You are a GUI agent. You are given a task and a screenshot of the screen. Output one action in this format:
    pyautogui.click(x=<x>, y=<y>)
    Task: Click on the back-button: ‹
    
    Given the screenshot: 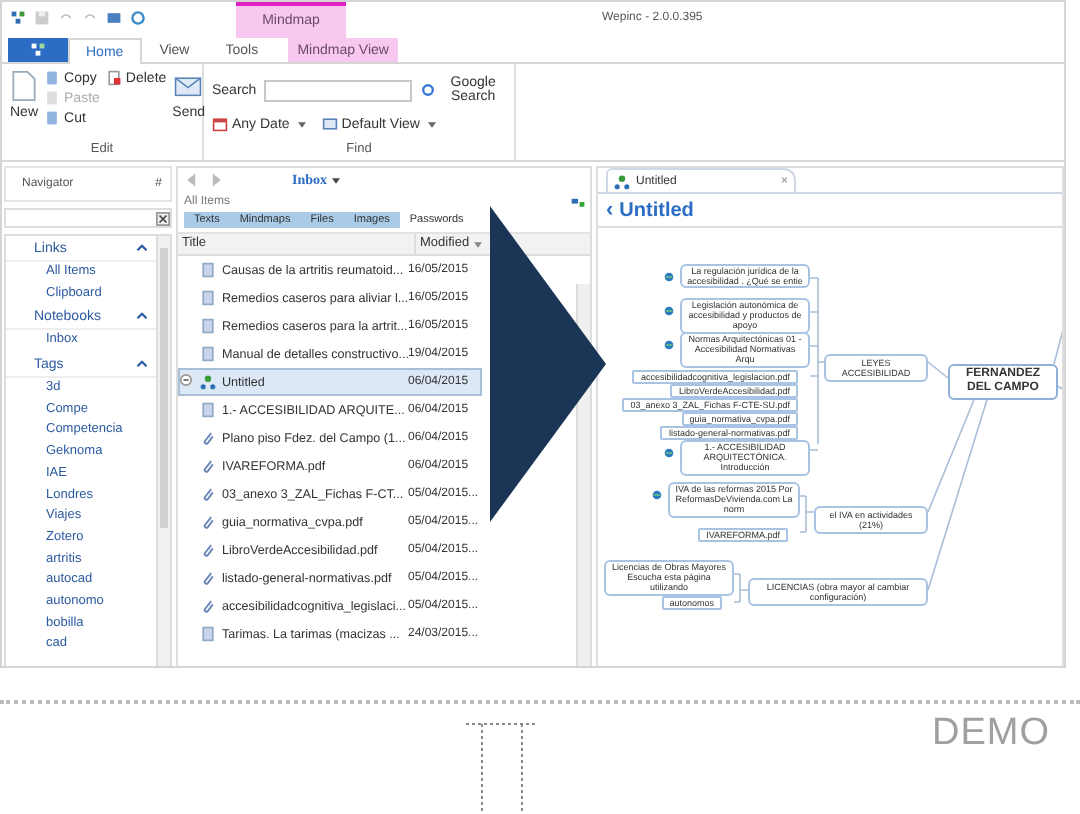 What is the action you would take?
    pyautogui.click(x=610, y=210)
    